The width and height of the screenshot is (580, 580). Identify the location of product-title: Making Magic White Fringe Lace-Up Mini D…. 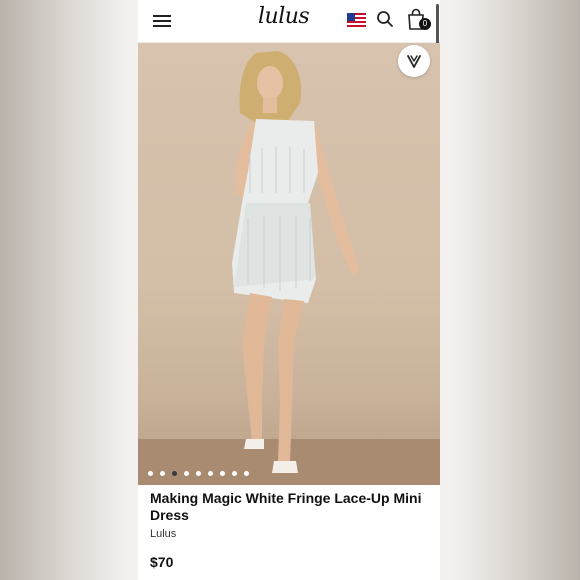
(290, 507).